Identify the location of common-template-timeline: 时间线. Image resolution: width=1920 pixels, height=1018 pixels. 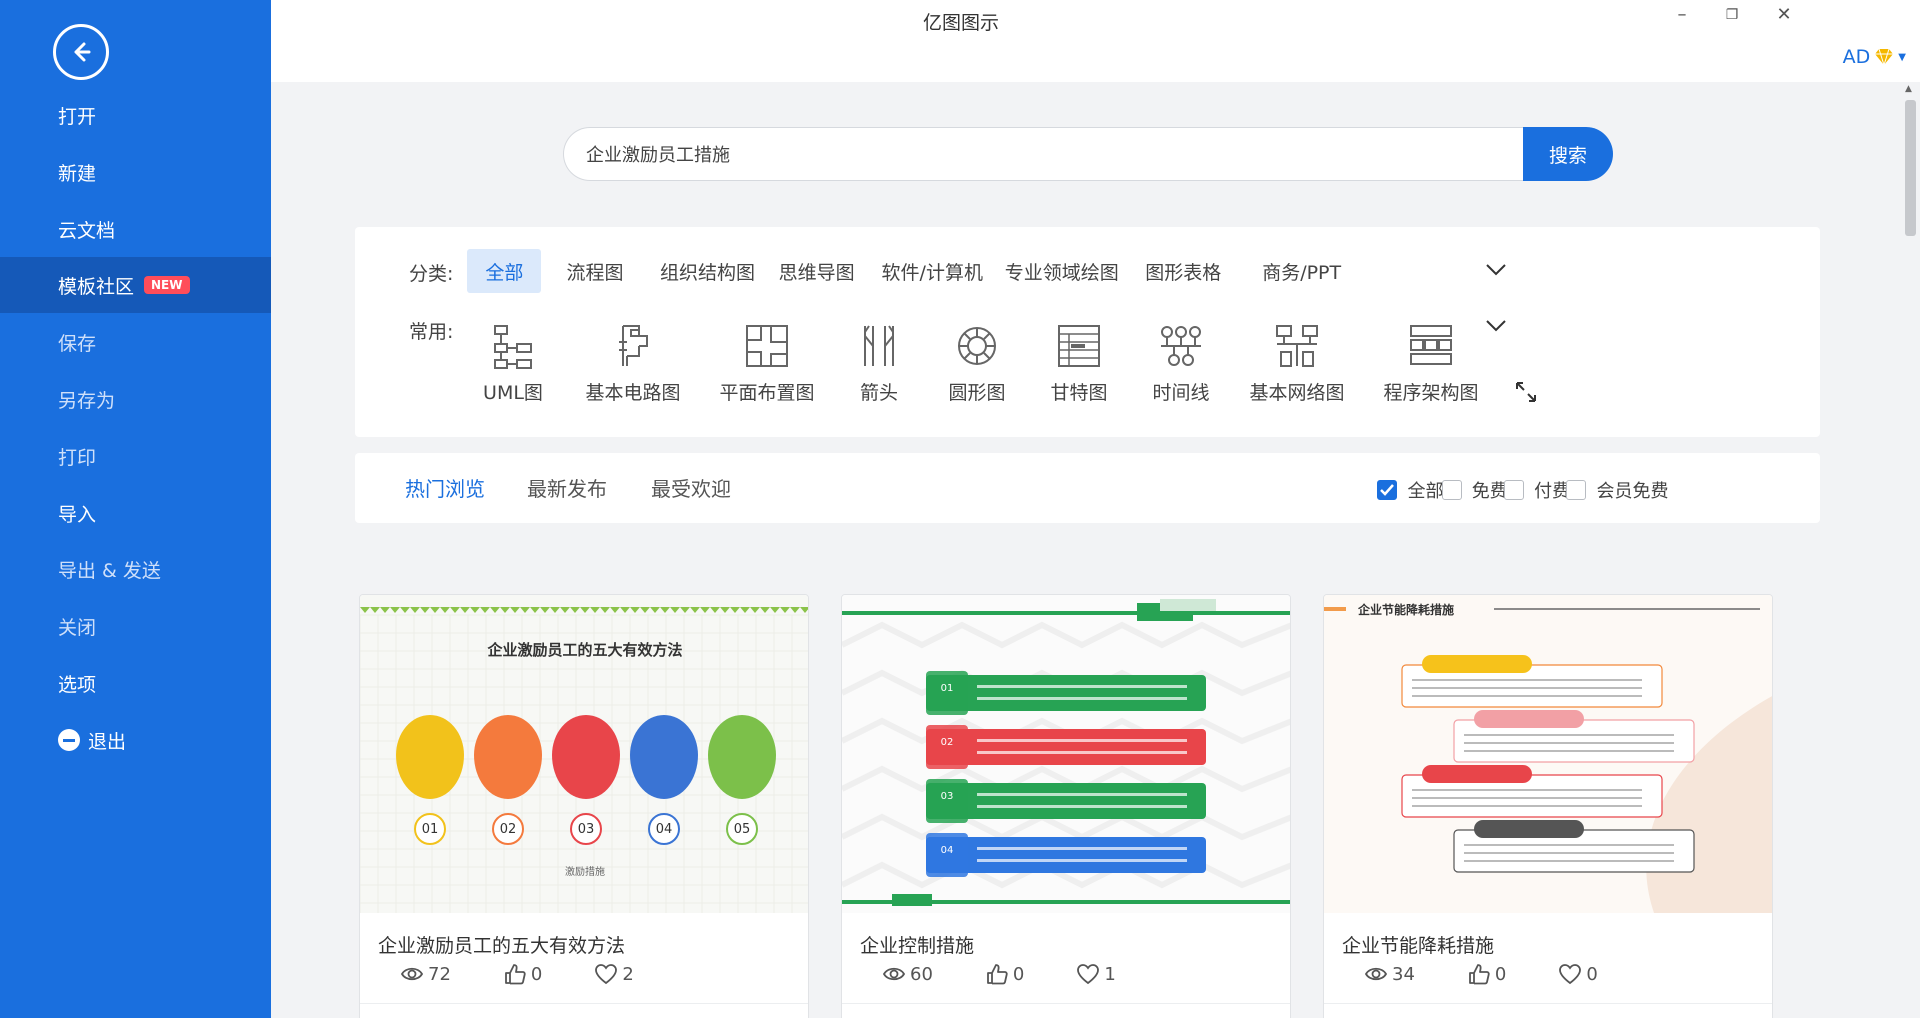
(1181, 363).